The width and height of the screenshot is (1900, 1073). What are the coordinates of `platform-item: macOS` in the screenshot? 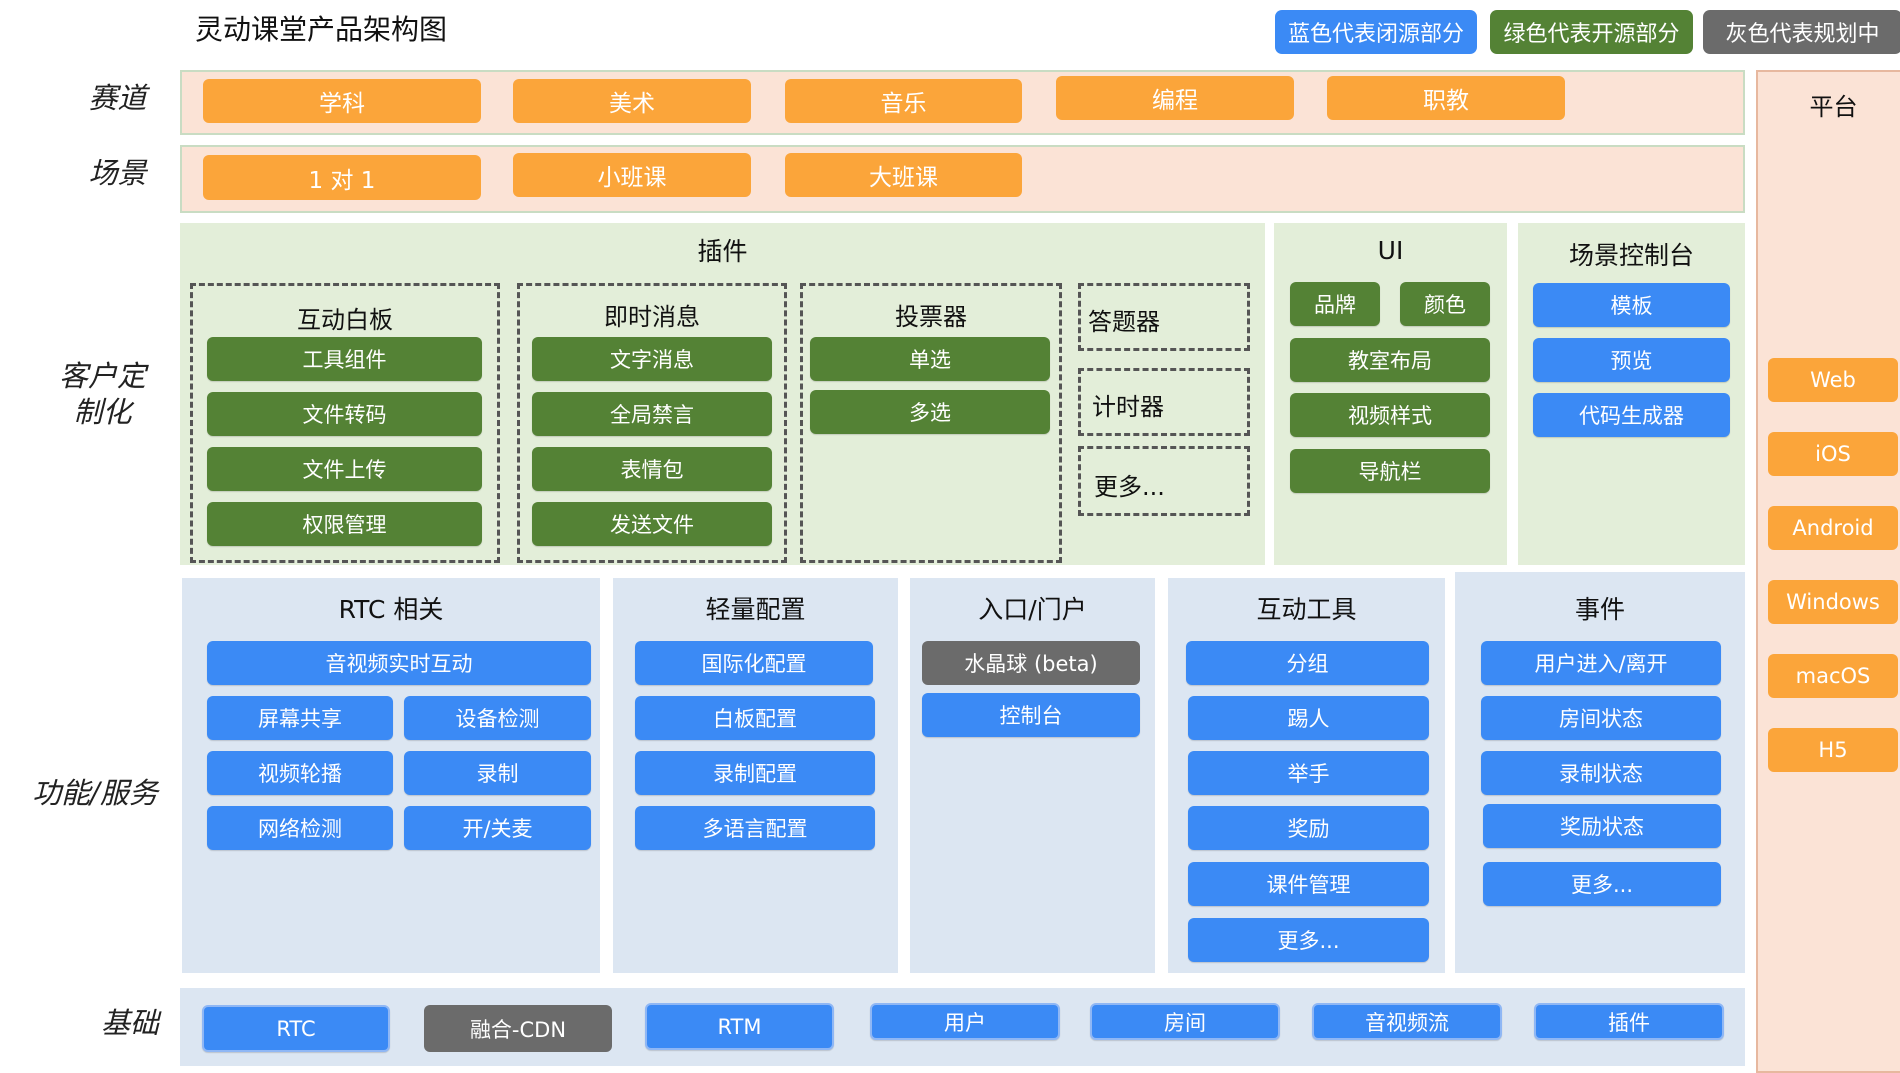 It's located at (1833, 676).